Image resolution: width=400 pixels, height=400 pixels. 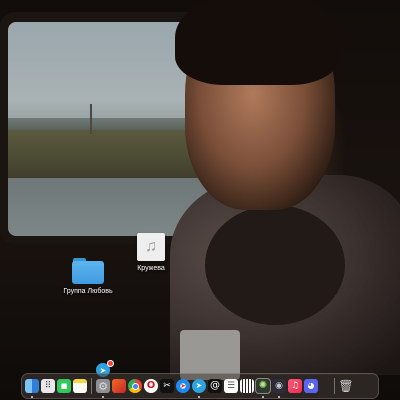 I want to click on wallpaper-hood-shadow, so click(x=275, y=265).